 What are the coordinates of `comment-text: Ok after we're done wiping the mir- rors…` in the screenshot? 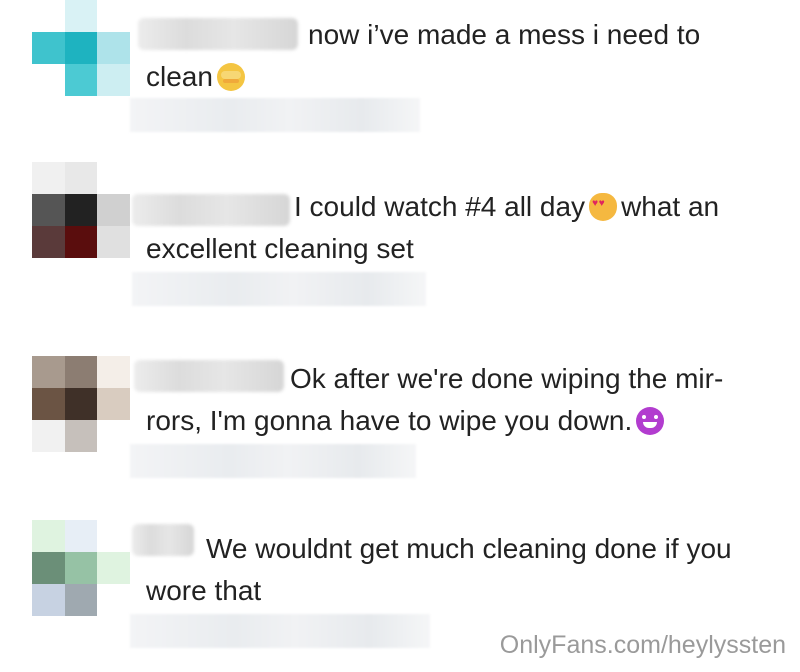 It's located at (466, 400).